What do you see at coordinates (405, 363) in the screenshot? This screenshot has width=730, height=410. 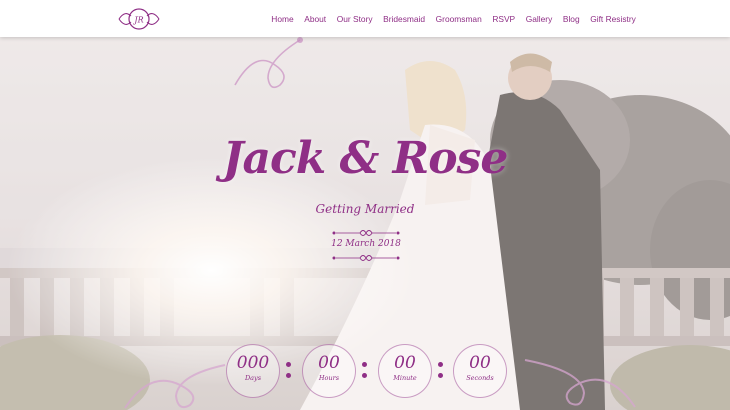 I see `countdown-minutes-value: 00` at bounding box center [405, 363].